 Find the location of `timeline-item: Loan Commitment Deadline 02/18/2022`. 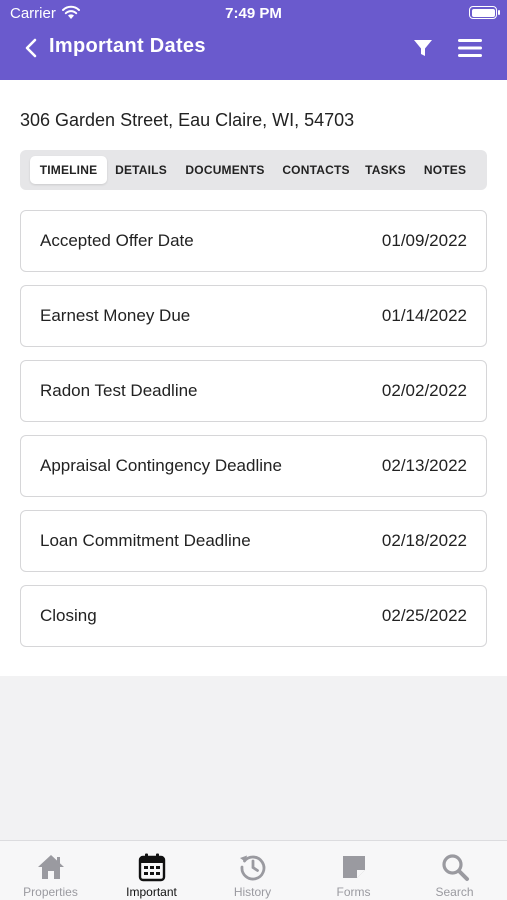

timeline-item: Loan Commitment Deadline 02/18/2022 is located at coordinates (253, 541).